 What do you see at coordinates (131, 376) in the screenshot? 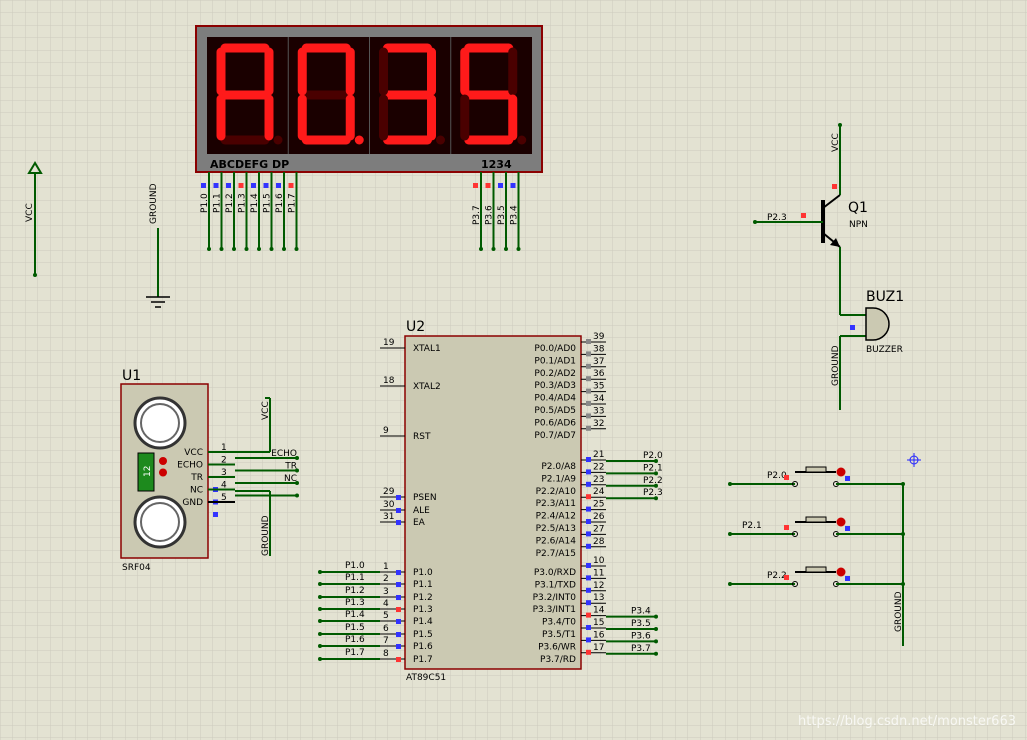
I see `sensor-ref: U1` at bounding box center [131, 376].